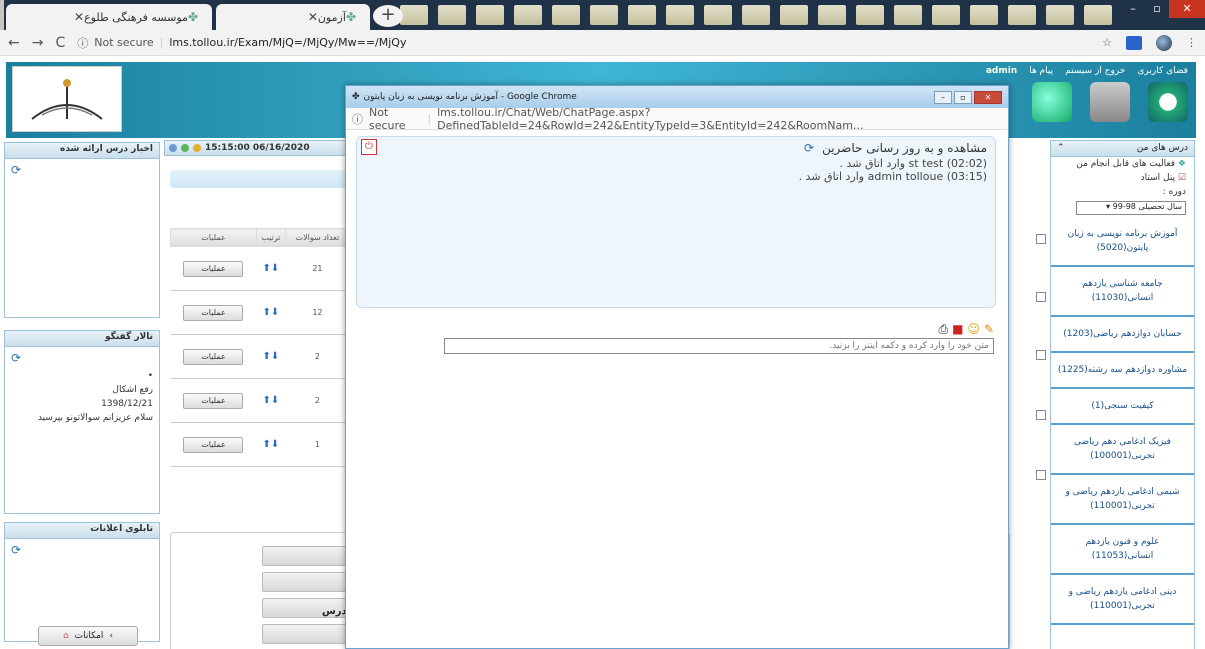 This screenshot has height=649, width=1205. Describe the element at coordinates (719, 346) in the screenshot. I see `chat-input` at that location.